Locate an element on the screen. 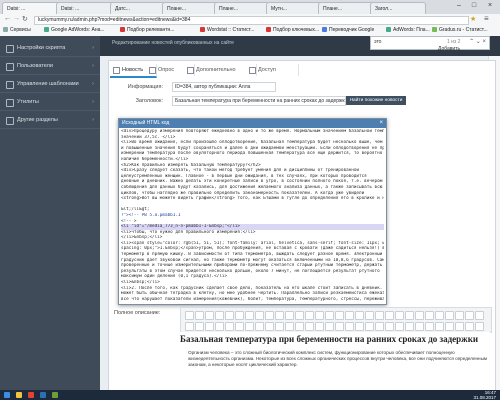 This screenshot has height=400, width=500. bookmark-item: Переводчик Google is located at coordinates (348, 30).